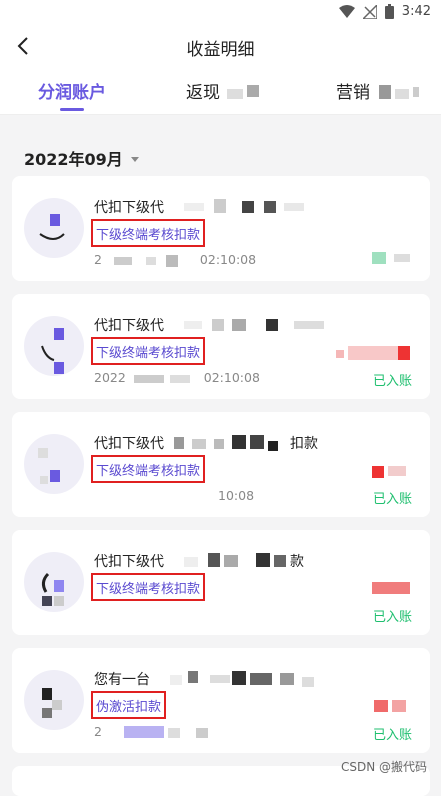  Describe the element at coordinates (353, 93) in the screenshot. I see `tab-marketing-label: 营销` at that location.